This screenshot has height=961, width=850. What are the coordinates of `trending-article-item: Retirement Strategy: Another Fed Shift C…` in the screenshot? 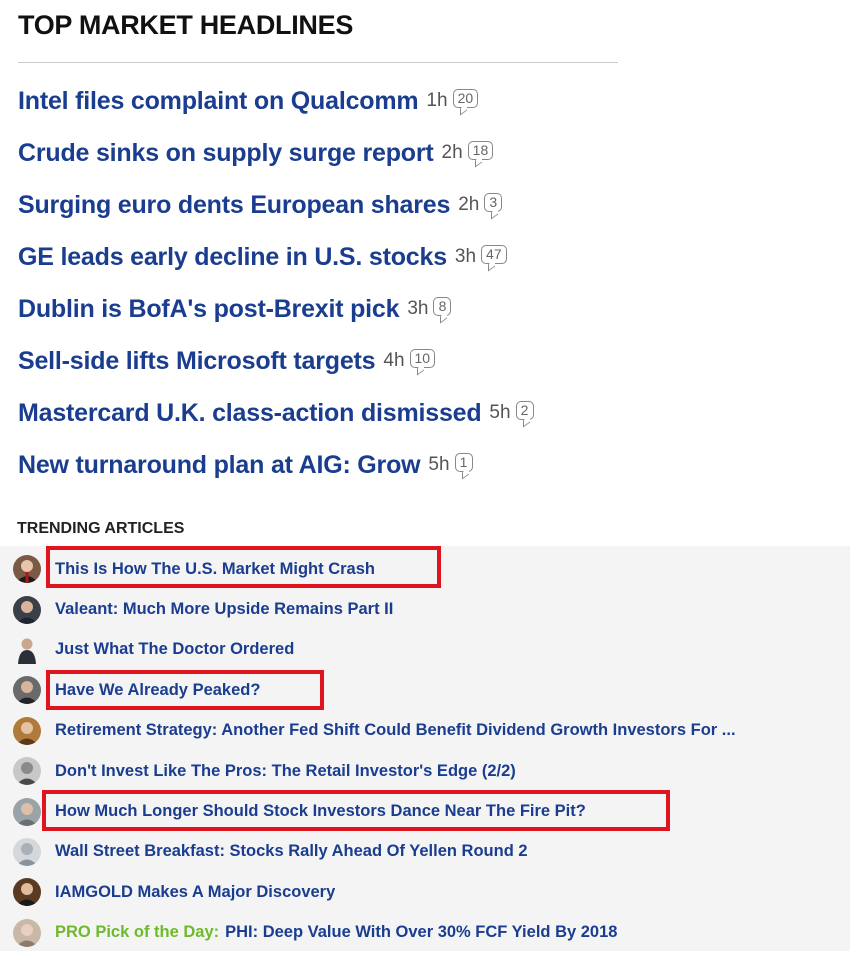 It's located at (425, 731).